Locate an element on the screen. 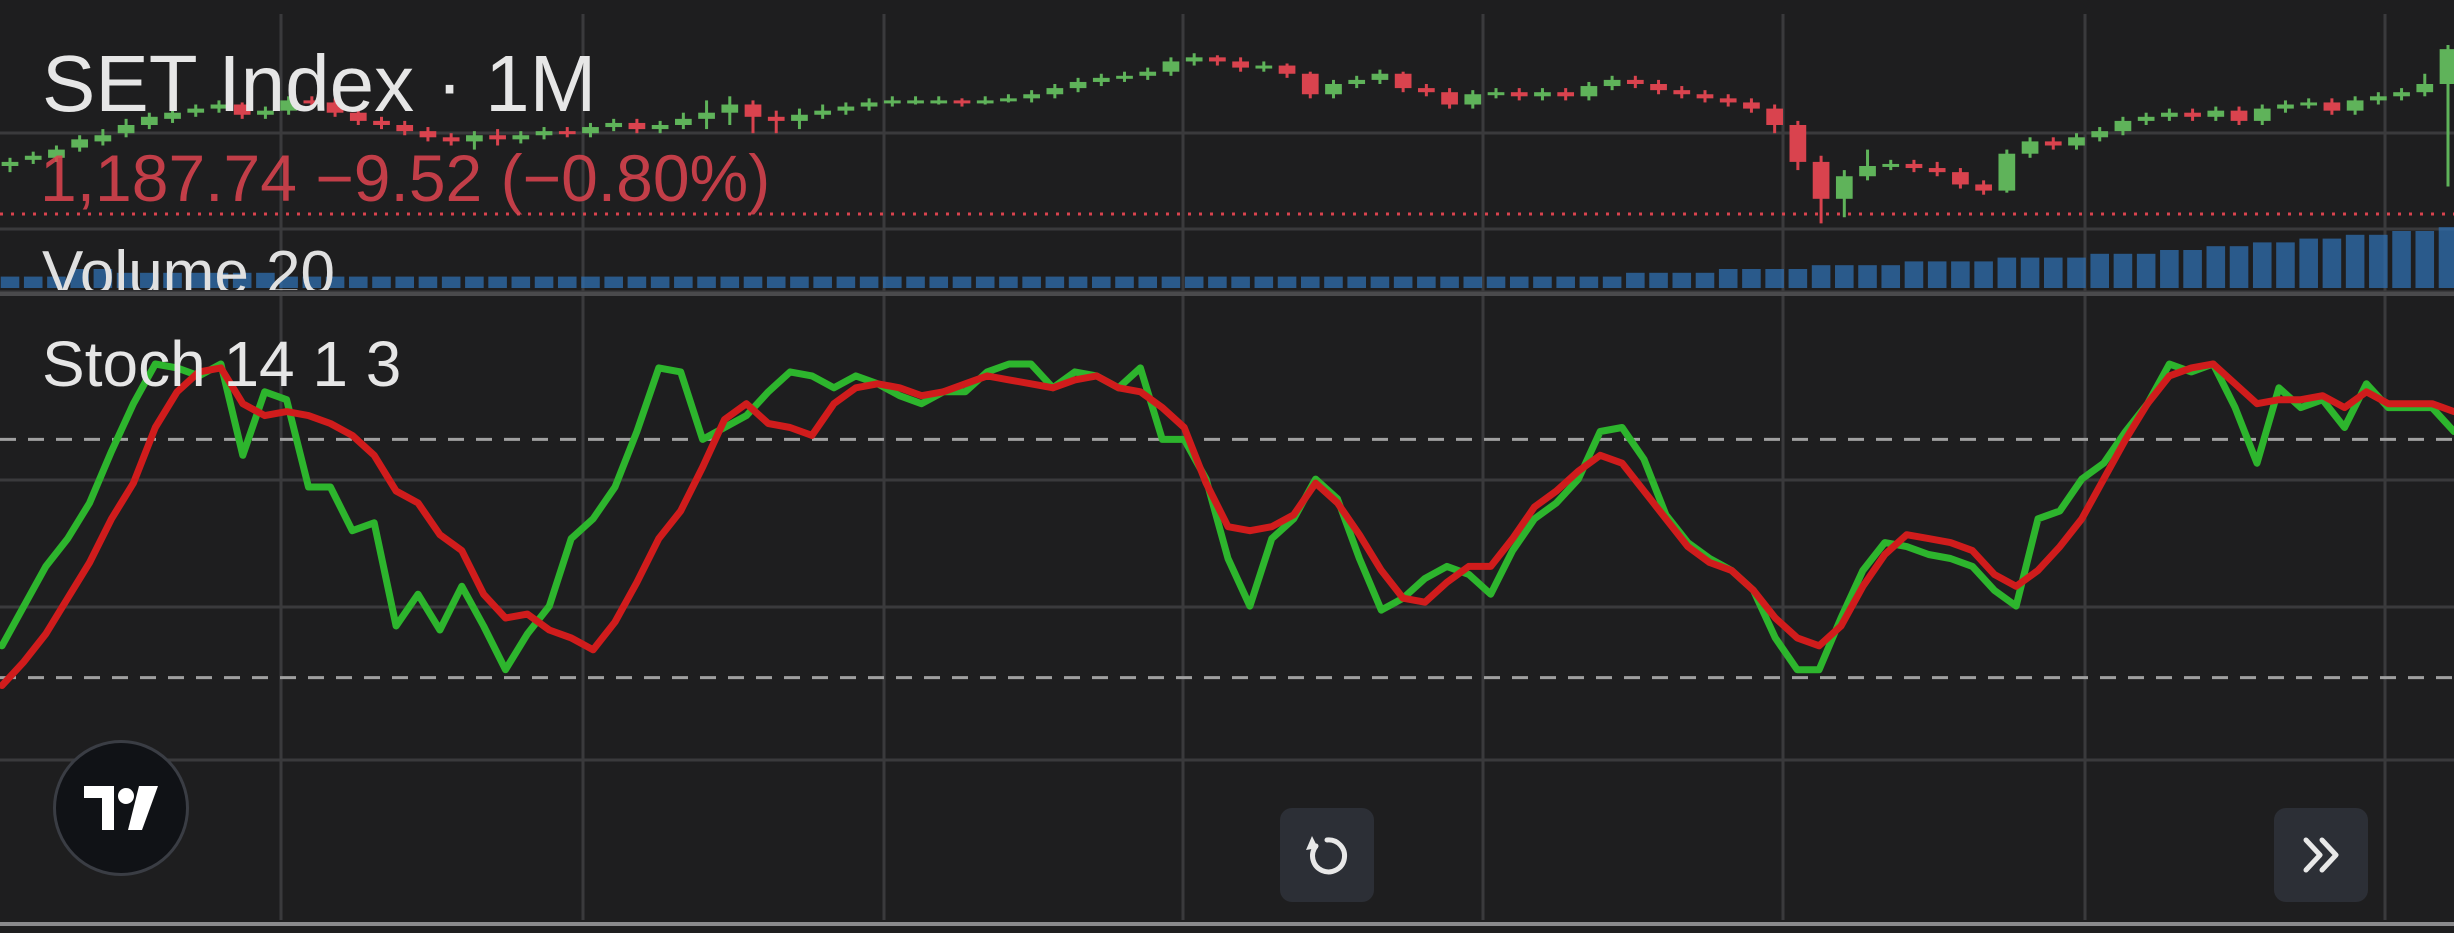 This screenshot has height=933, width=2454. scroll-to-latest-button is located at coordinates (2321, 855).